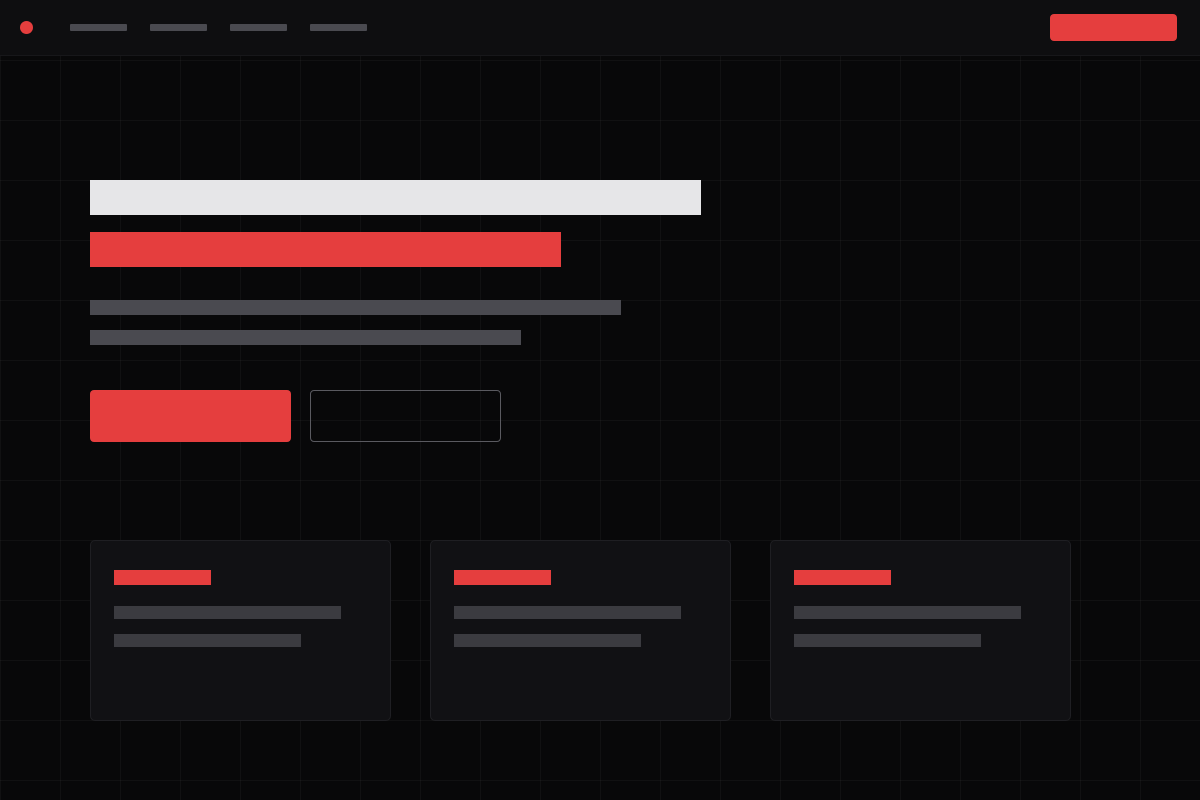 The height and width of the screenshot is (800, 1200). What do you see at coordinates (405, 416) in the screenshot?
I see `hero-secondary-button` at bounding box center [405, 416].